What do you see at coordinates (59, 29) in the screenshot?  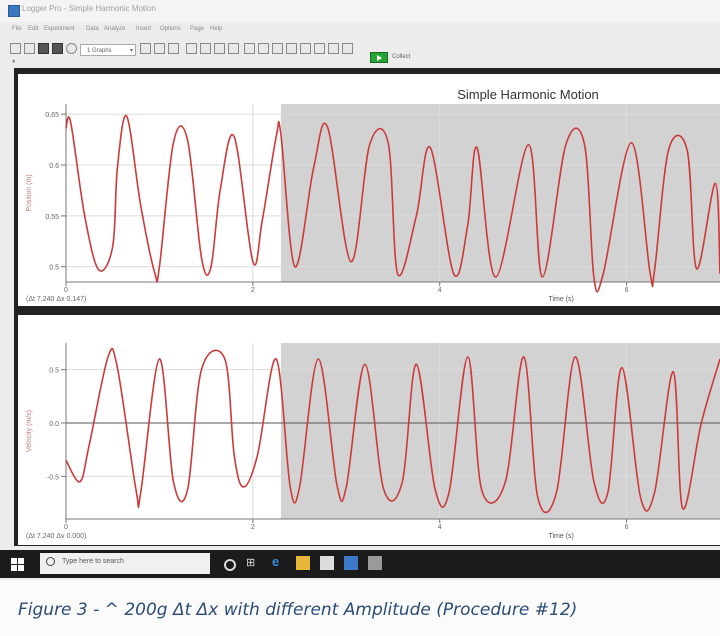 I see `menu-experiment: Experiment` at bounding box center [59, 29].